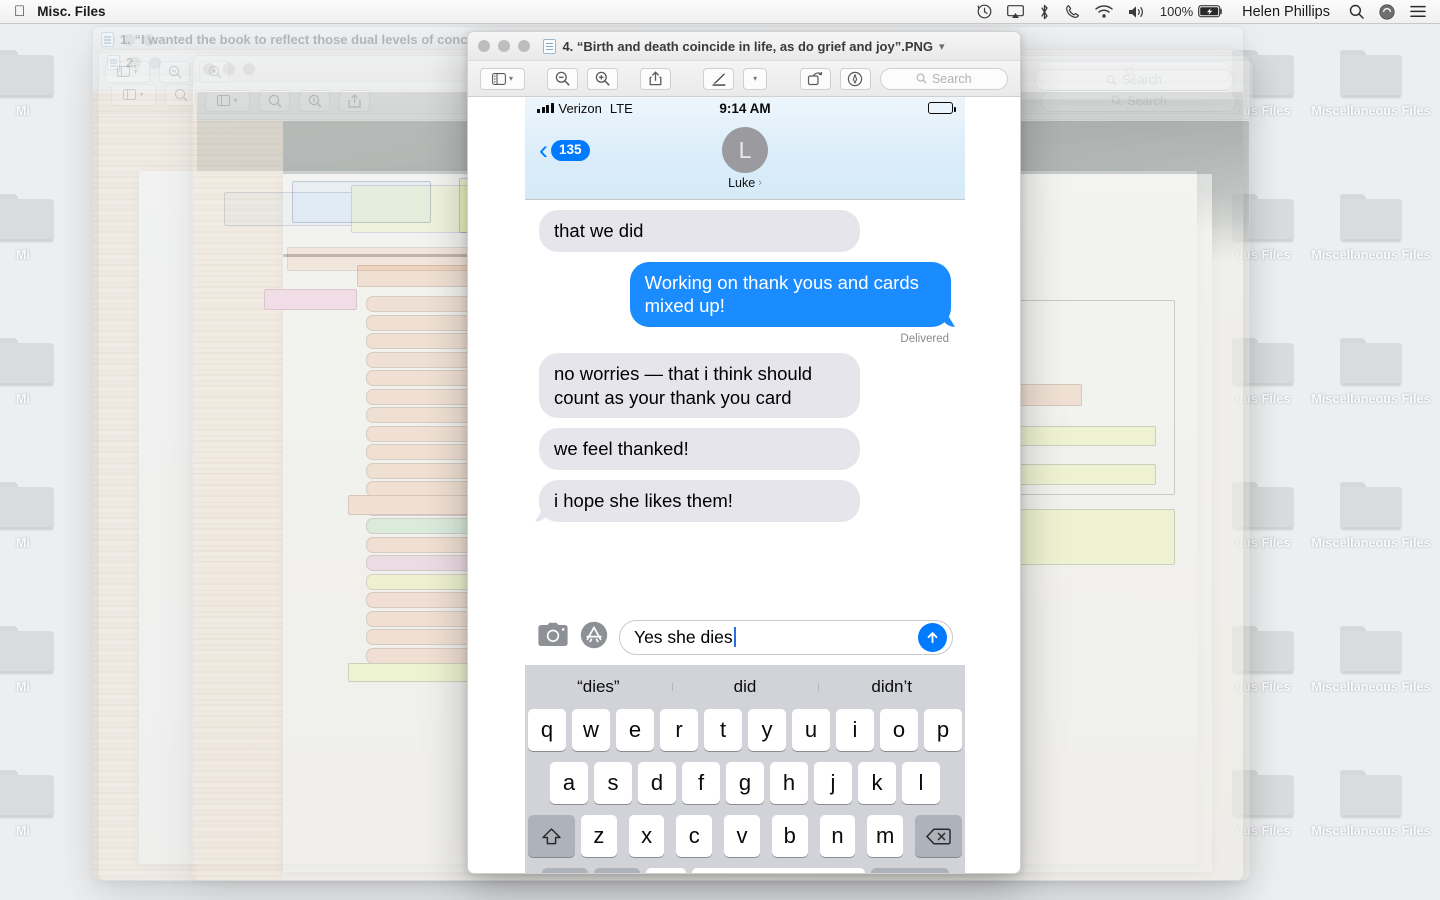 This screenshot has width=1440, height=900. What do you see at coordinates (855, 78) in the screenshot?
I see `annotate-button` at bounding box center [855, 78].